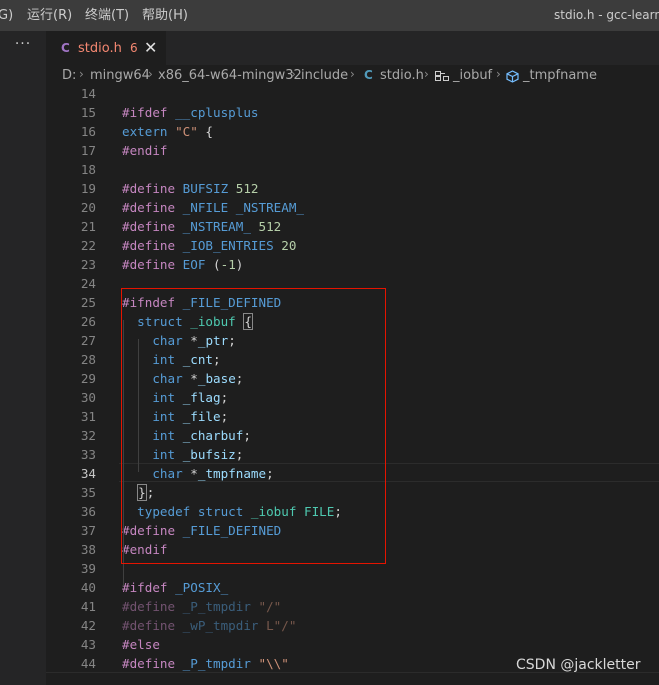 This screenshot has width=659, height=685. Describe the element at coordinates (23, 358) in the screenshot. I see `activity-bar: ···` at that location.